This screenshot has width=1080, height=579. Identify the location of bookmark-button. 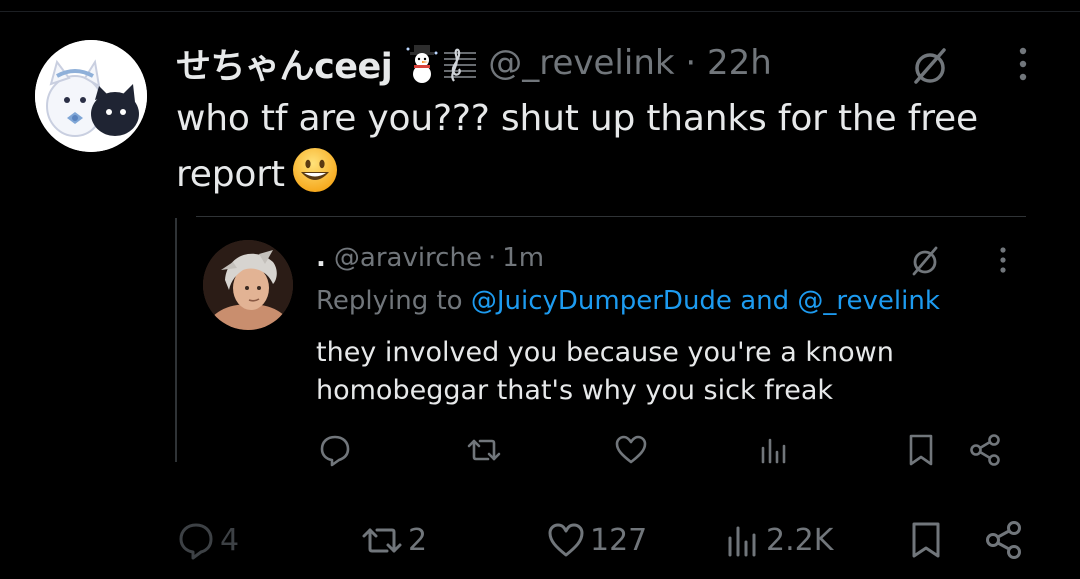
(926, 540).